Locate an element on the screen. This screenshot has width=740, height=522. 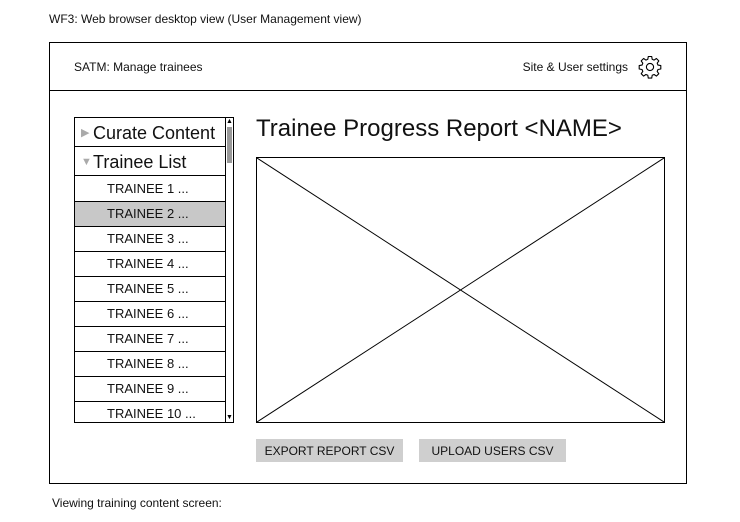
tree-node-label: Trainee List is located at coordinates (140, 161).